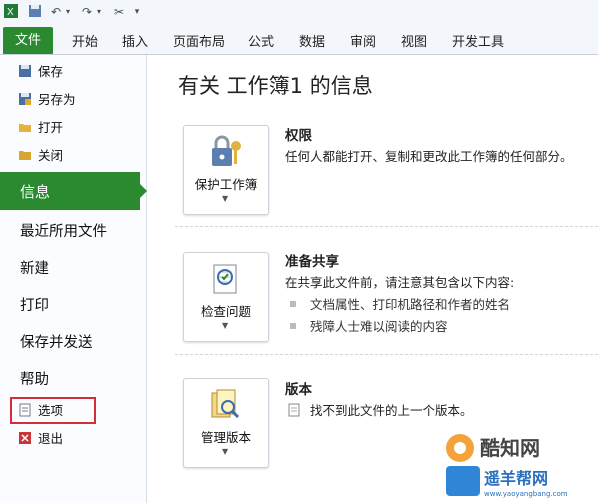 The image size is (598, 504). I want to click on page-title: 有关 工作簿1 的信息, so click(275, 86).